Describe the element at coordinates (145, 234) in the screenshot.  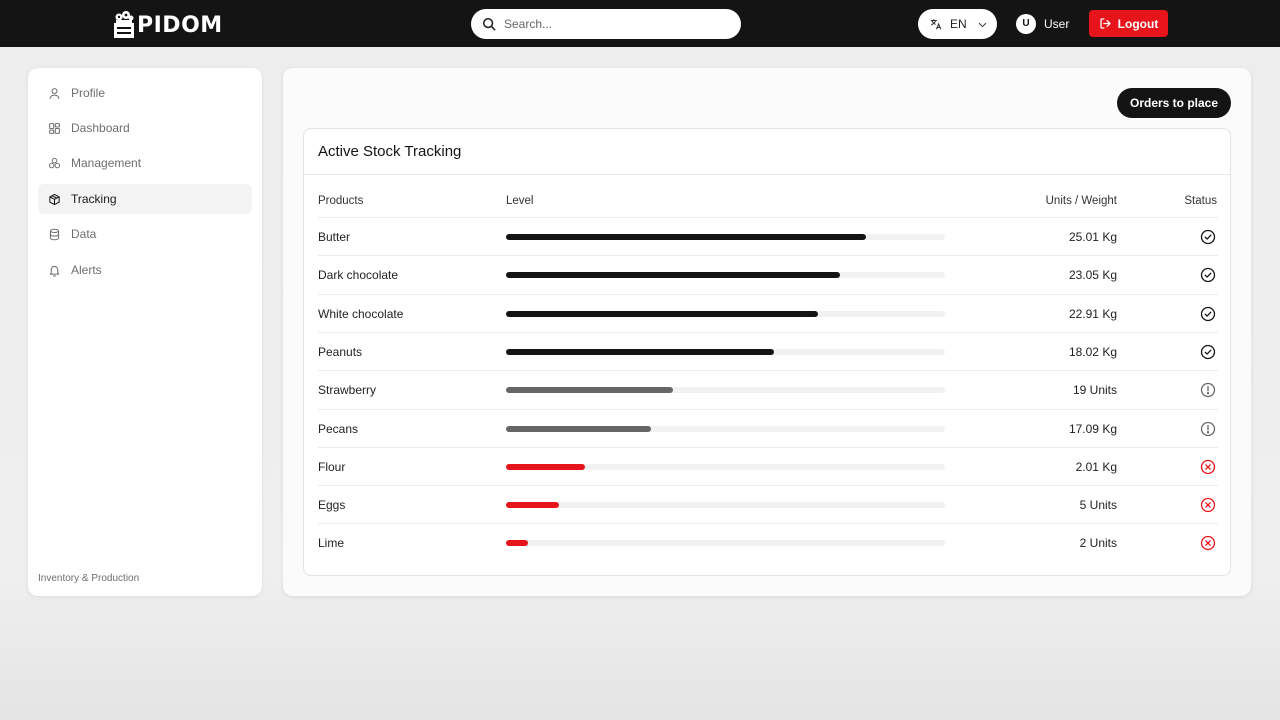
I see `sidebar-item-data: Data` at that location.